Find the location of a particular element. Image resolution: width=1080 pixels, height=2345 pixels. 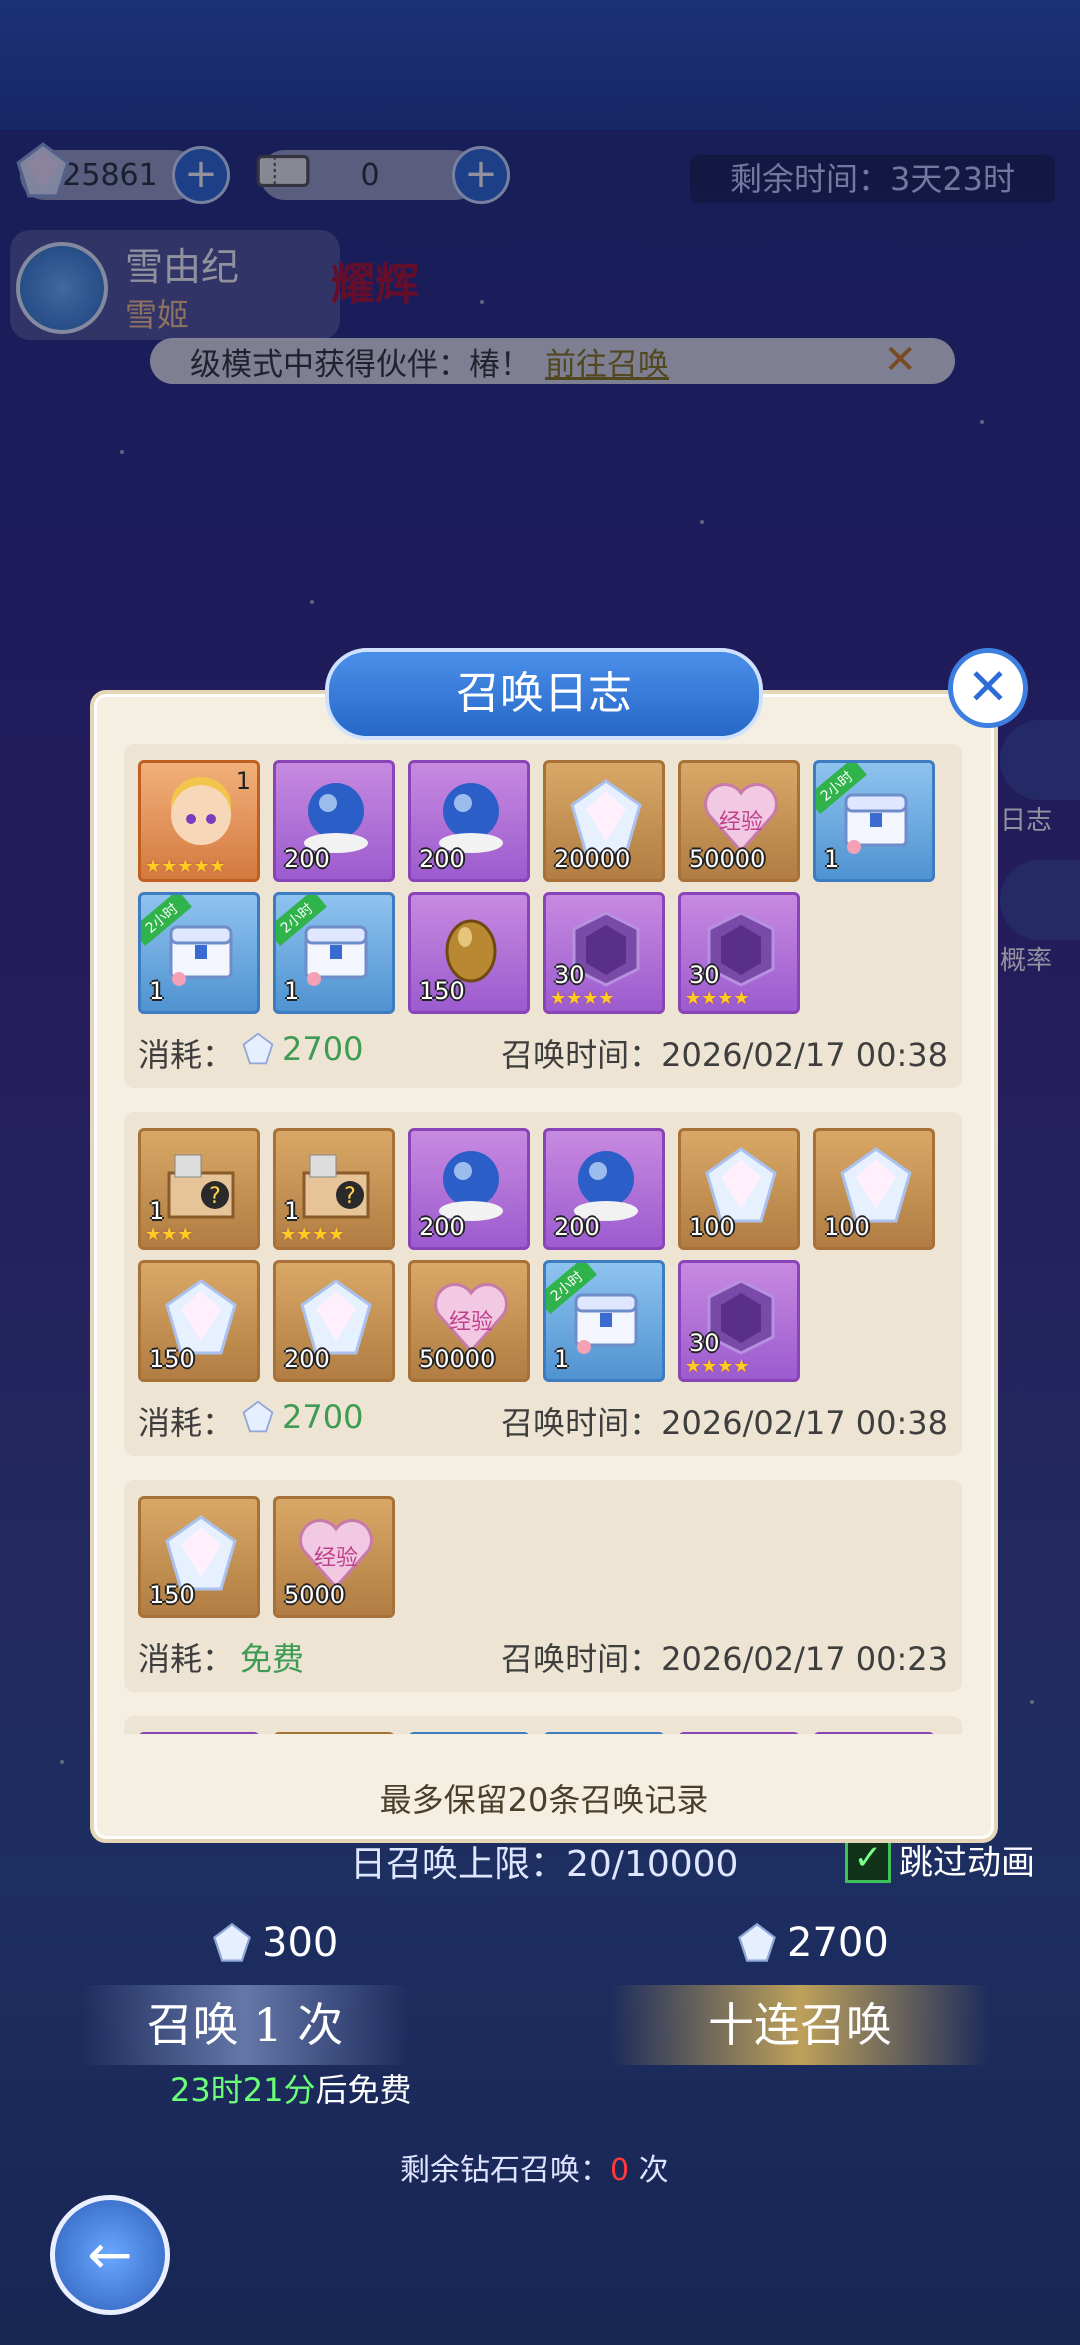

consume-cost: 免费 is located at coordinates (272, 1657).